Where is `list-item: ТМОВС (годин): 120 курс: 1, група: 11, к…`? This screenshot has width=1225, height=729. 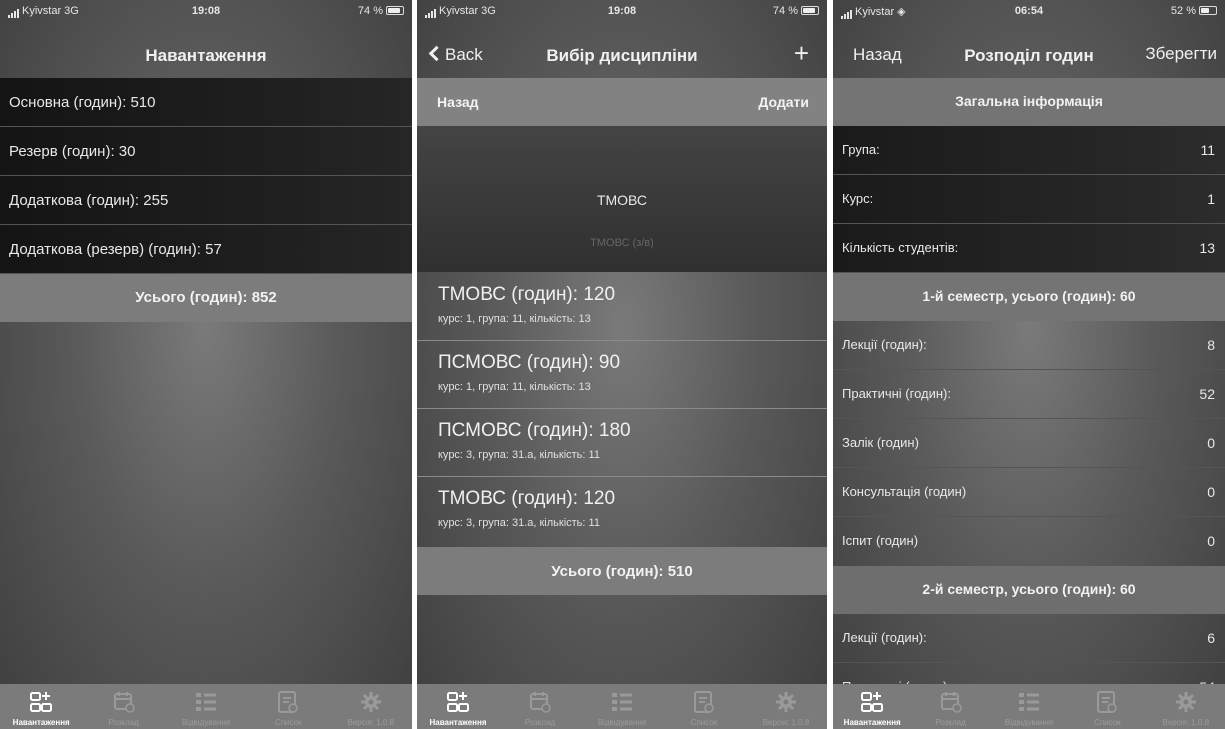 list-item: ТМОВС (годин): 120 курс: 1, група: 11, к… is located at coordinates (622, 307).